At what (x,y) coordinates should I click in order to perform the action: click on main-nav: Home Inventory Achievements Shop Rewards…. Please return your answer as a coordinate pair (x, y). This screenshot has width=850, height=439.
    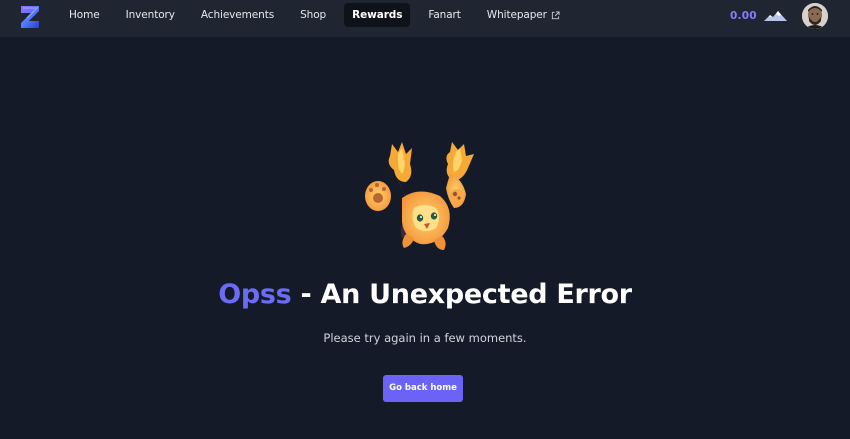
    Looking at the image, I should click on (314, 15).